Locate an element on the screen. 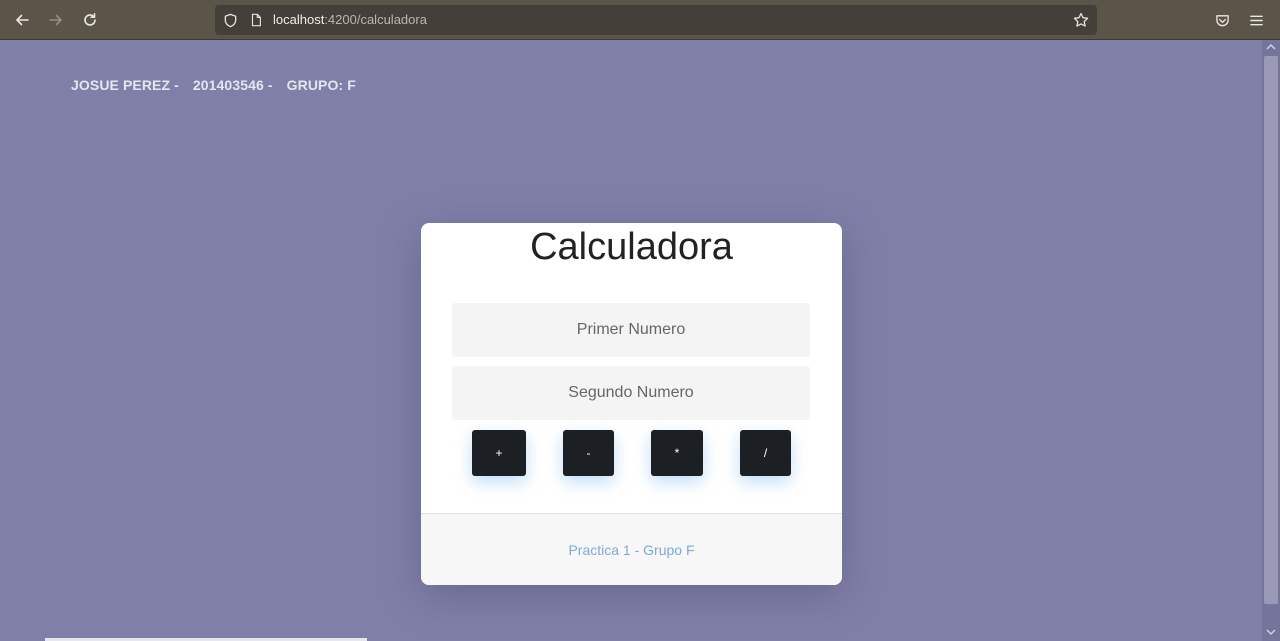 The height and width of the screenshot is (641, 1280). page-scrollbar is located at coordinates (1271, 340).